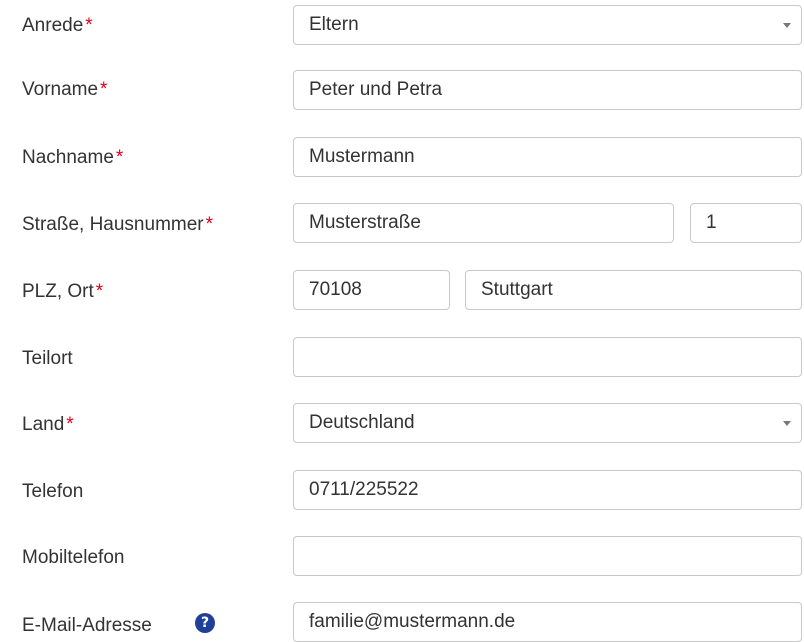  I want to click on land-select-value: Deutschland, so click(362, 422).